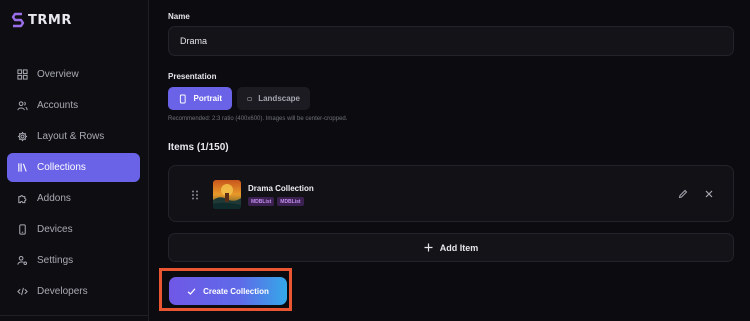 The image size is (750, 321). What do you see at coordinates (22, 260) in the screenshot?
I see `user-cog-icon` at bounding box center [22, 260].